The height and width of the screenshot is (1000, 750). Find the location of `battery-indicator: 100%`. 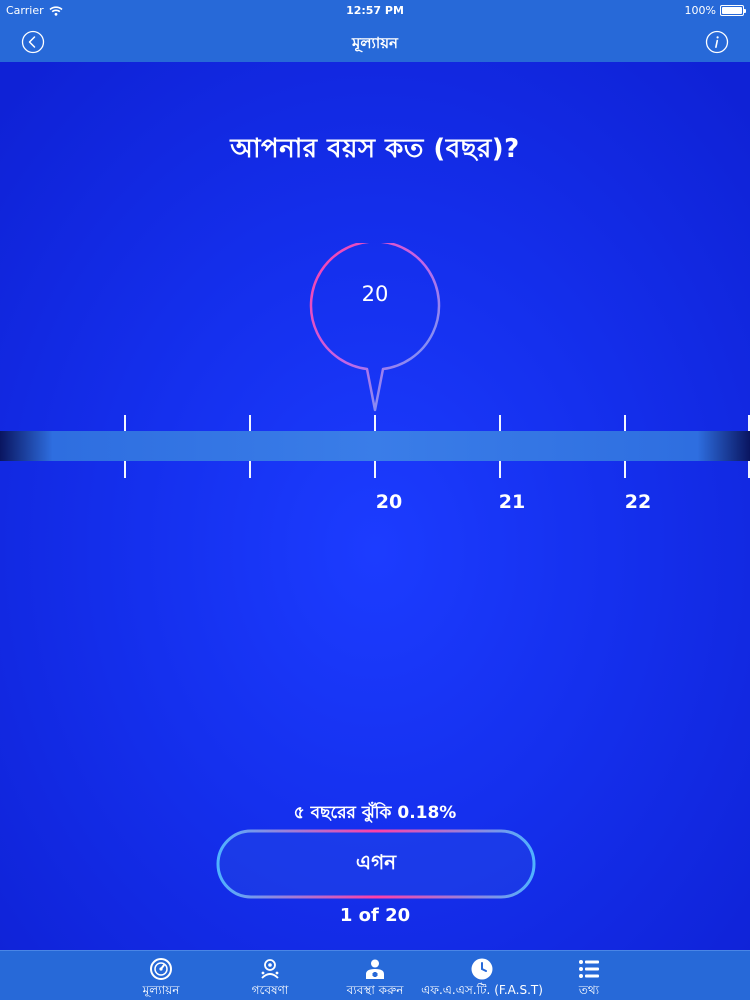

battery-indicator: 100% is located at coordinates (715, 10).